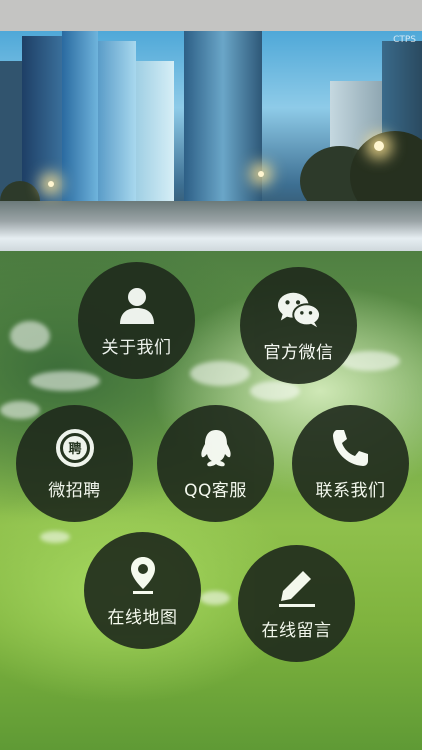 The width and height of the screenshot is (422, 750). What do you see at coordinates (404, 40) in the screenshot?
I see `banner-watermark: CTPS` at bounding box center [404, 40].